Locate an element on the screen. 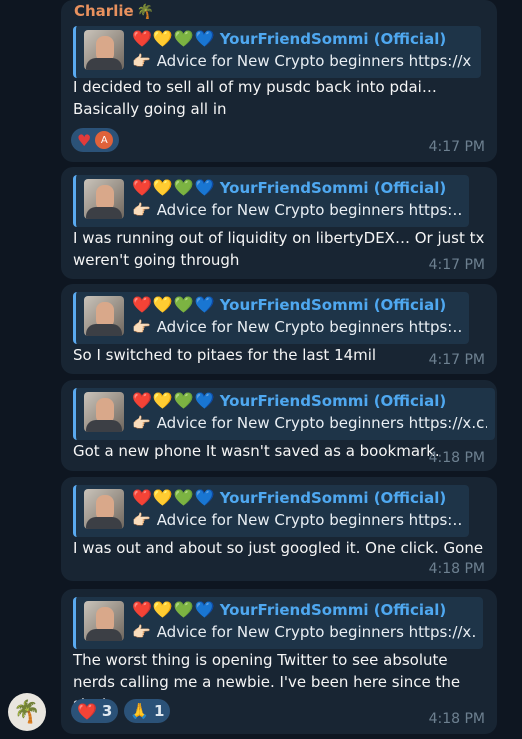 The width and height of the screenshot is (522, 739). reaction-heart: ❤️ 3 is located at coordinates (95, 711).